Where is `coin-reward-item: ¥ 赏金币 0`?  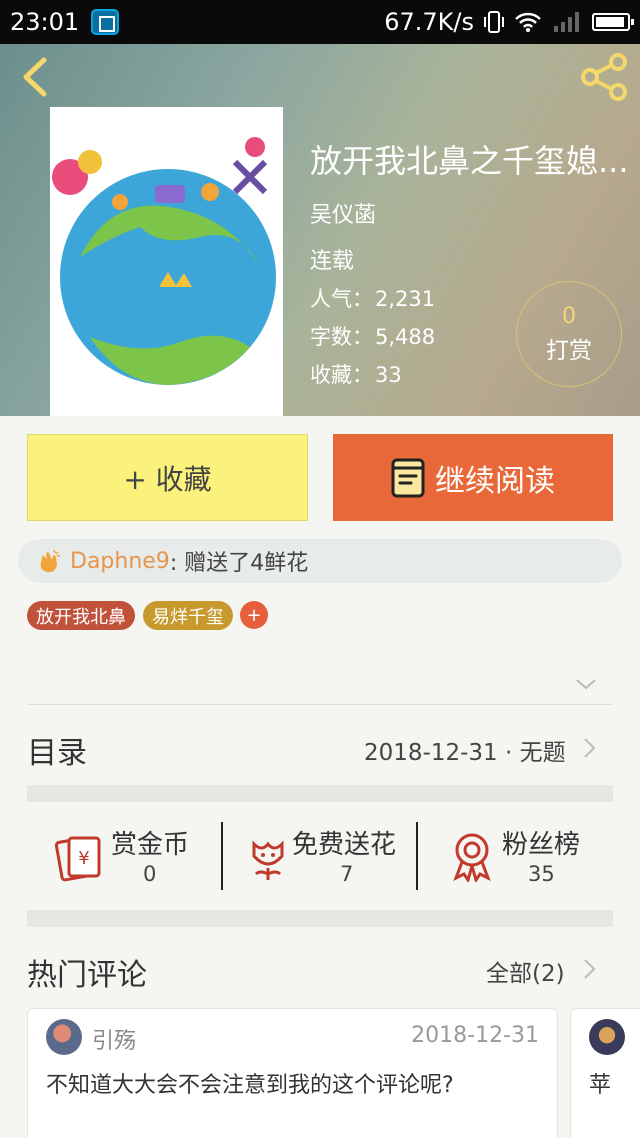 coin-reward-item: ¥ 赏金币 0 is located at coordinates (135, 856).